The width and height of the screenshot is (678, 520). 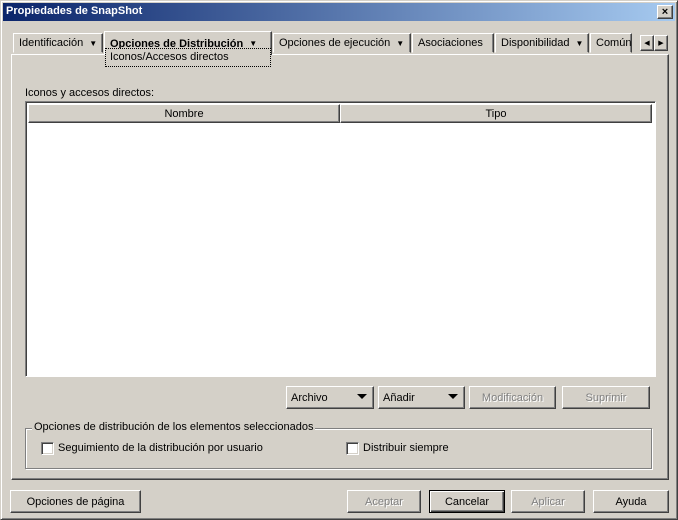 What do you see at coordinates (399, 397) in the screenshot?
I see `button-label: Añadir` at bounding box center [399, 397].